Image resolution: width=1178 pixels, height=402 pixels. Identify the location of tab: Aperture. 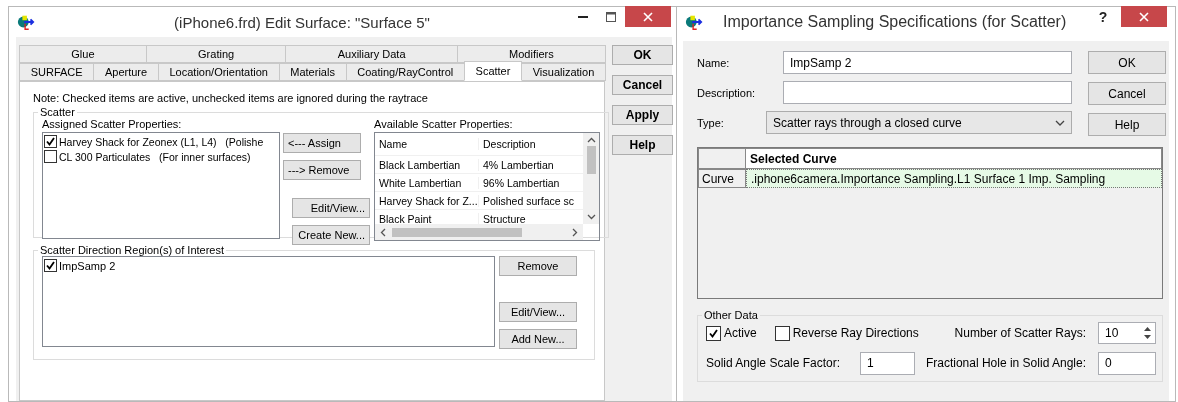
(126, 72).